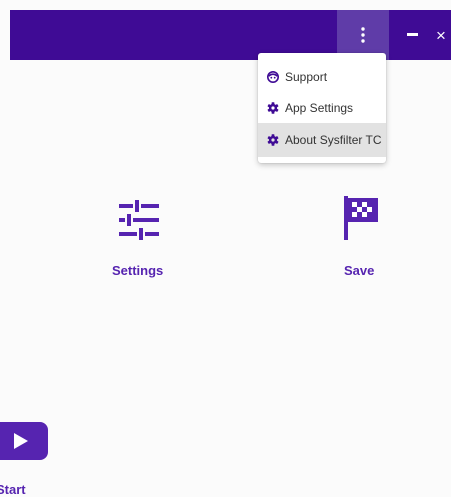  I want to click on start-tile: Start, so click(30, 458).